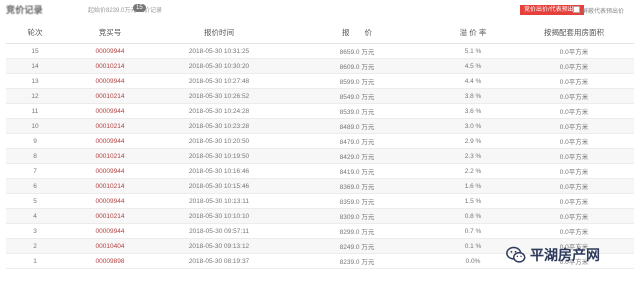  What do you see at coordinates (473, 66) in the screenshot?
I see `cell-premium: 4.5 %` at bounding box center [473, 66].